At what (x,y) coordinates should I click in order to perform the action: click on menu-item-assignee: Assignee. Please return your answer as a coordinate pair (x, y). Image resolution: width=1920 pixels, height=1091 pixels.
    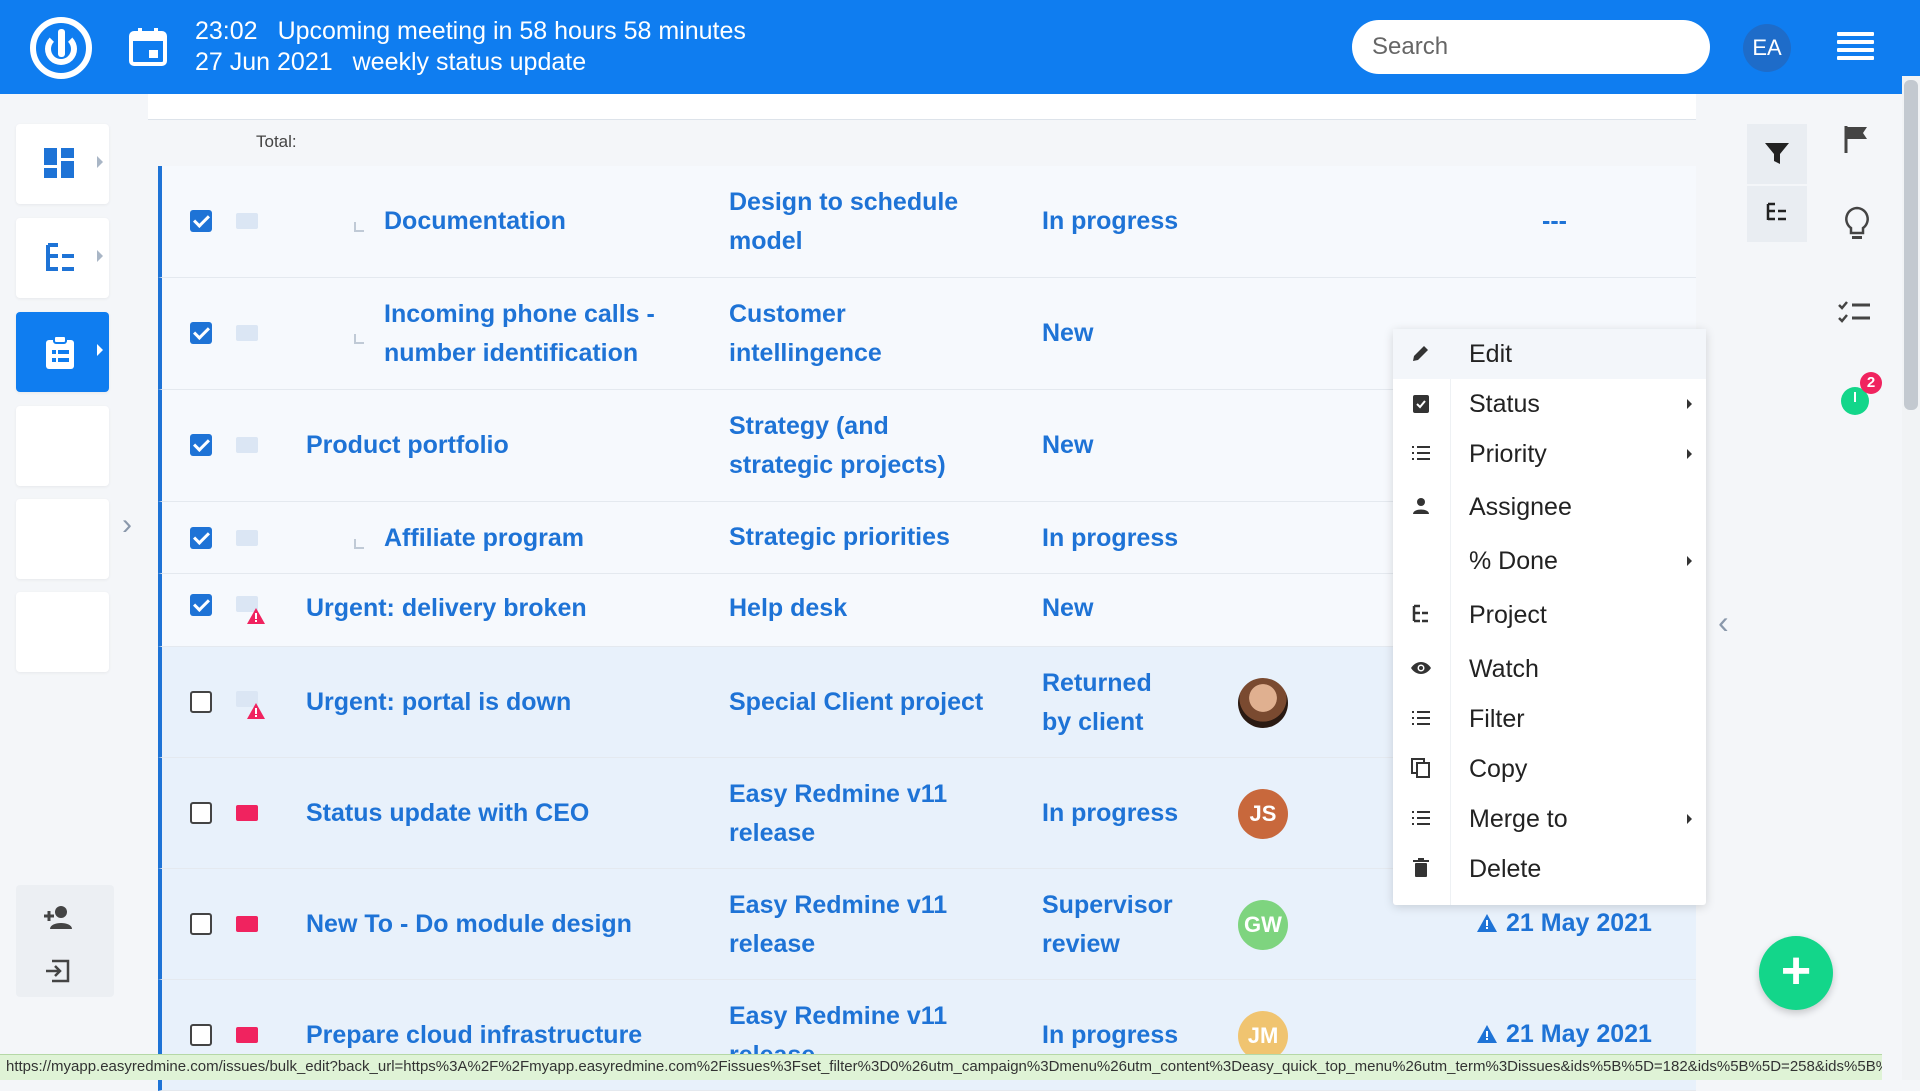
    Looking at the image, I should click on (1549, 507).